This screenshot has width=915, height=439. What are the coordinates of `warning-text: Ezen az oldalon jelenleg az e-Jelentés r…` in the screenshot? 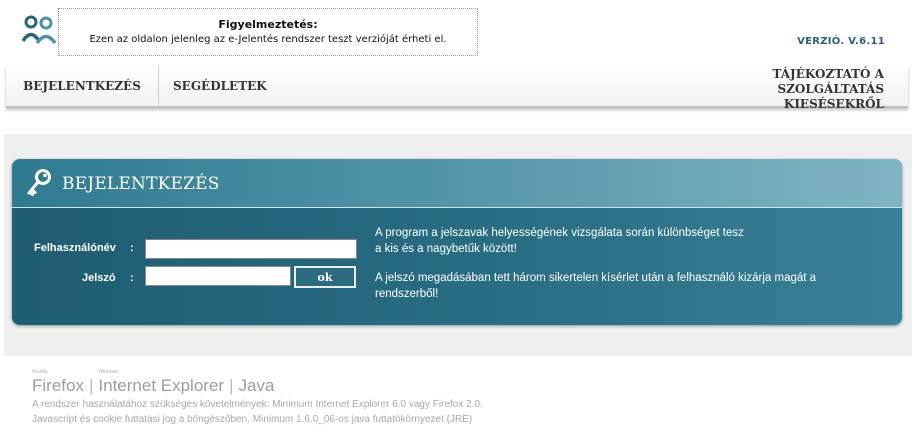 It's located at (268, 39).